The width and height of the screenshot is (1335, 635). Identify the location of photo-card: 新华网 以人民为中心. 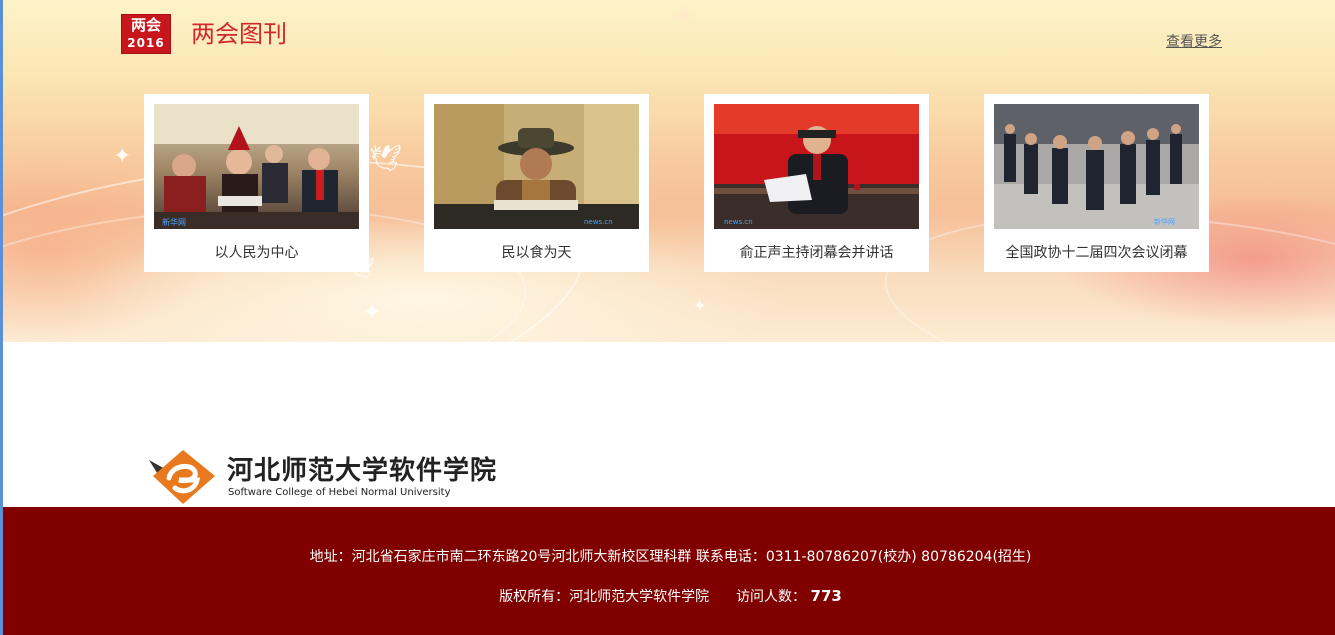
(256, 183).